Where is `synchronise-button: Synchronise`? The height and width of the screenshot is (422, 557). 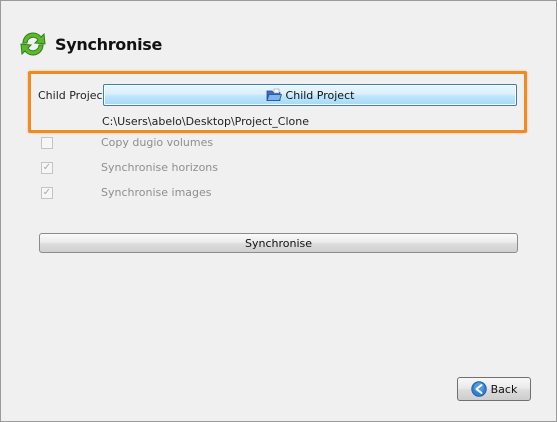
synchronise-button: Synchronise is located at coordinates (278, 243).